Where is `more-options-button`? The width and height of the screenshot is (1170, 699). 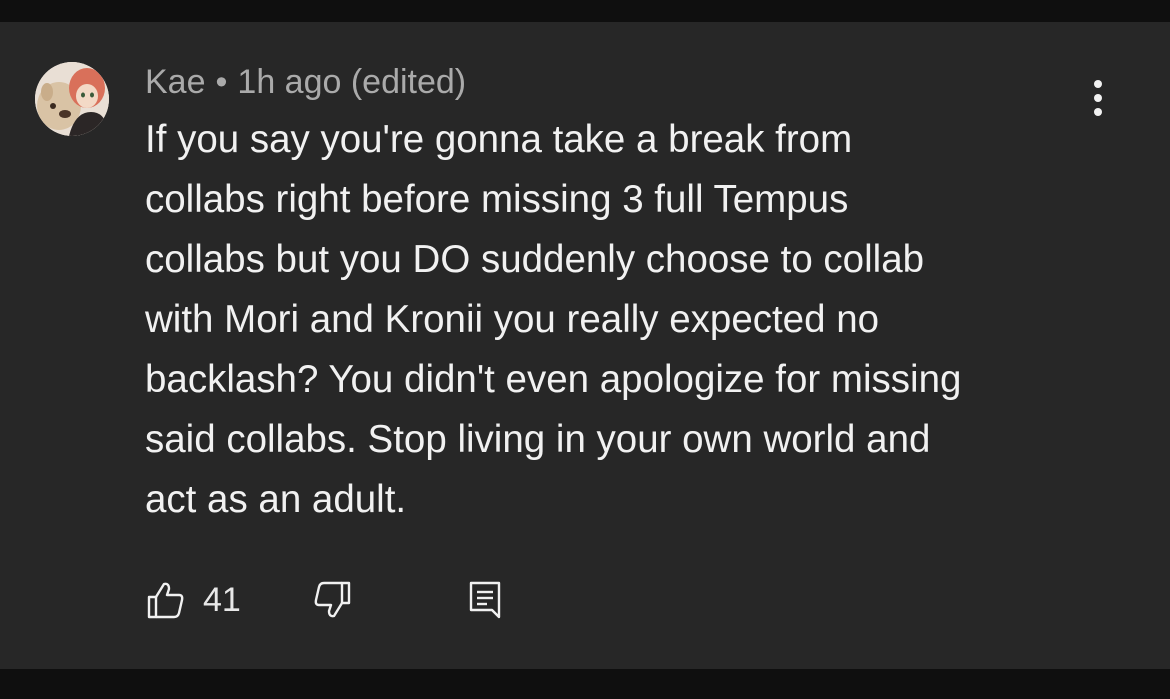
more-options-button is located at coordinates (1098, 98).